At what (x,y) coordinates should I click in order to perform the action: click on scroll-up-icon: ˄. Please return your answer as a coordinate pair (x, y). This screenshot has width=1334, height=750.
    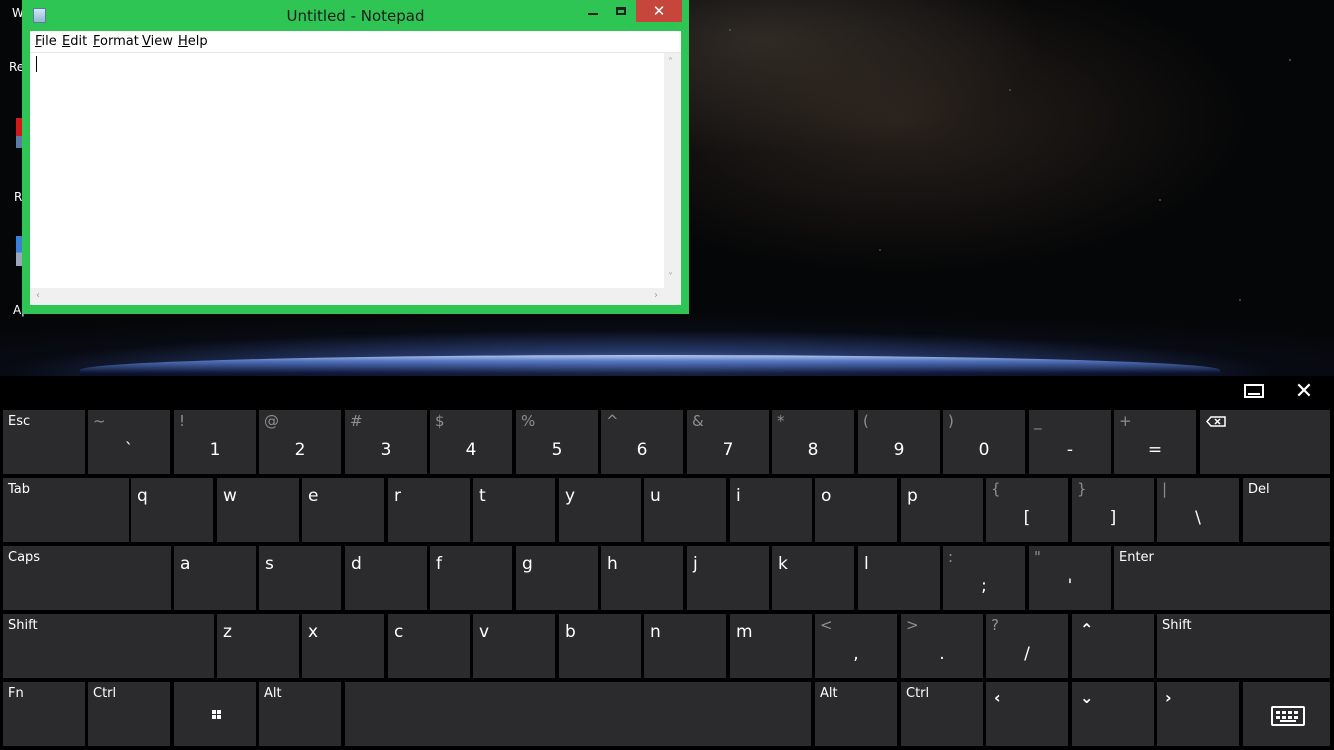
    Looking at the image, I should click on (670, 63).